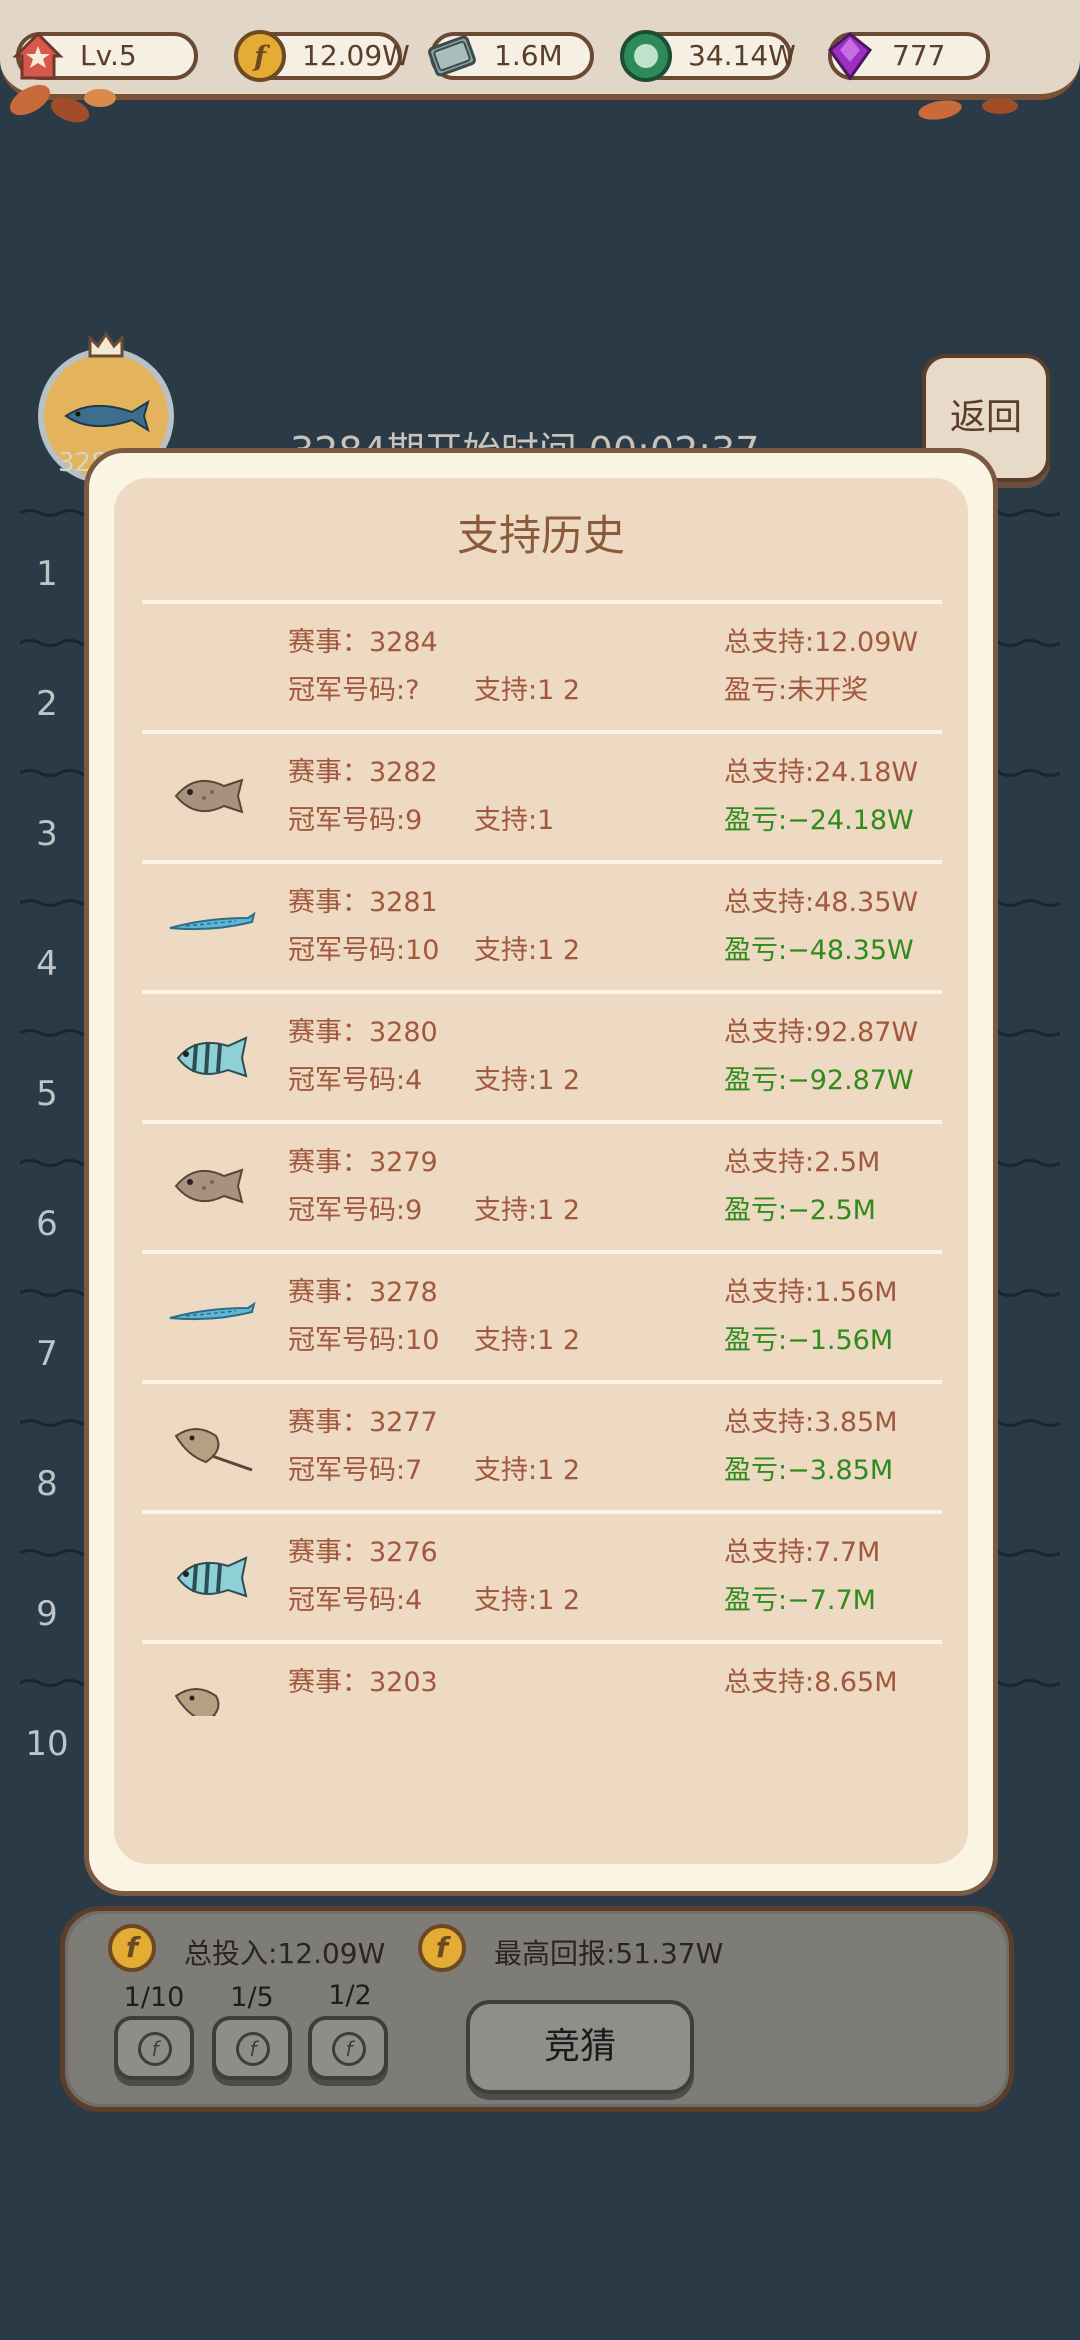 The height and width of the screenshot is (2340, 1080). Describe the element at coordinates (802, 1552) in the screenshot. I see `record-total-support: 总支持:7.7M` at that location.